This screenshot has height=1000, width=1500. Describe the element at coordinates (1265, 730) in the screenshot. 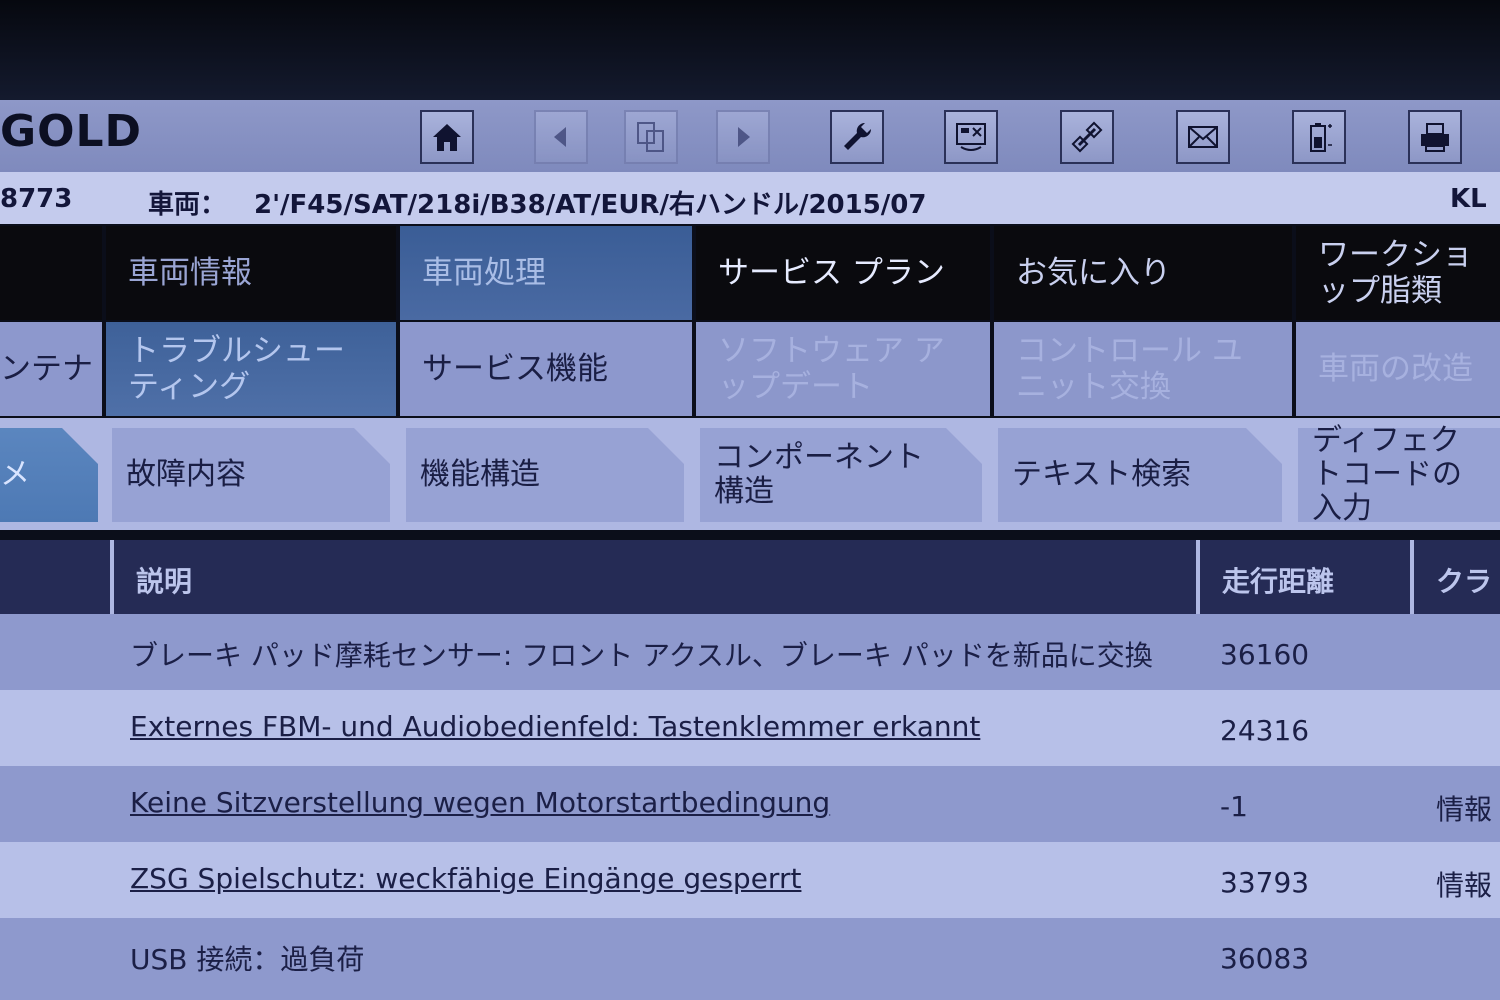

I see `row-mileage: 24316` at that location.